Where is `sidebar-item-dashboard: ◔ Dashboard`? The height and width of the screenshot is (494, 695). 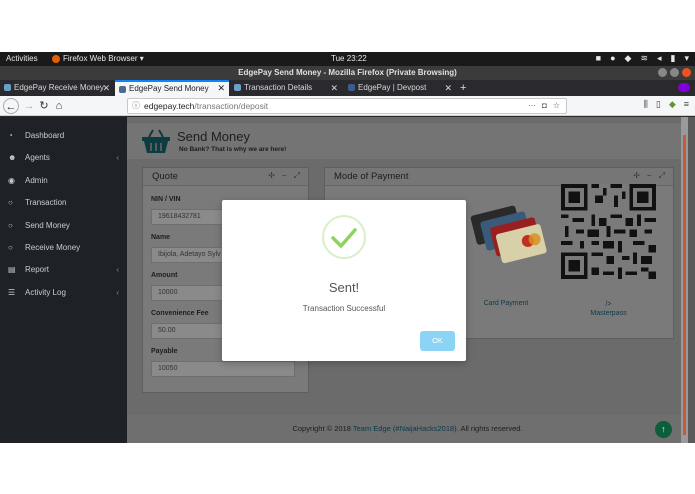 sidebar-item-dashboard: ◔ Dashboard is located at coordinates (63, 136).